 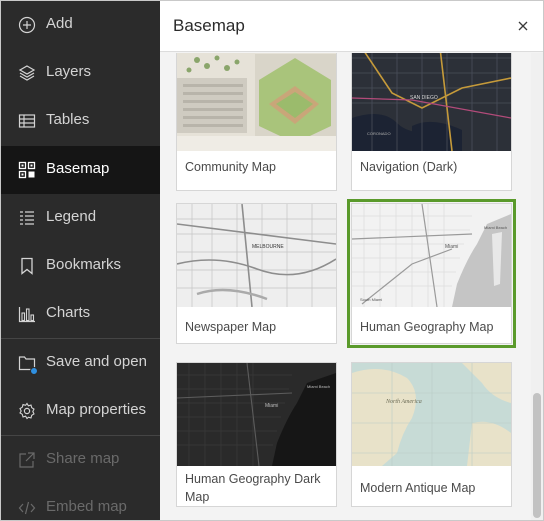 What do you see at coordinates (523, 26) in the screenshot?
I see `close-icon` at bounding box center [523, 26].